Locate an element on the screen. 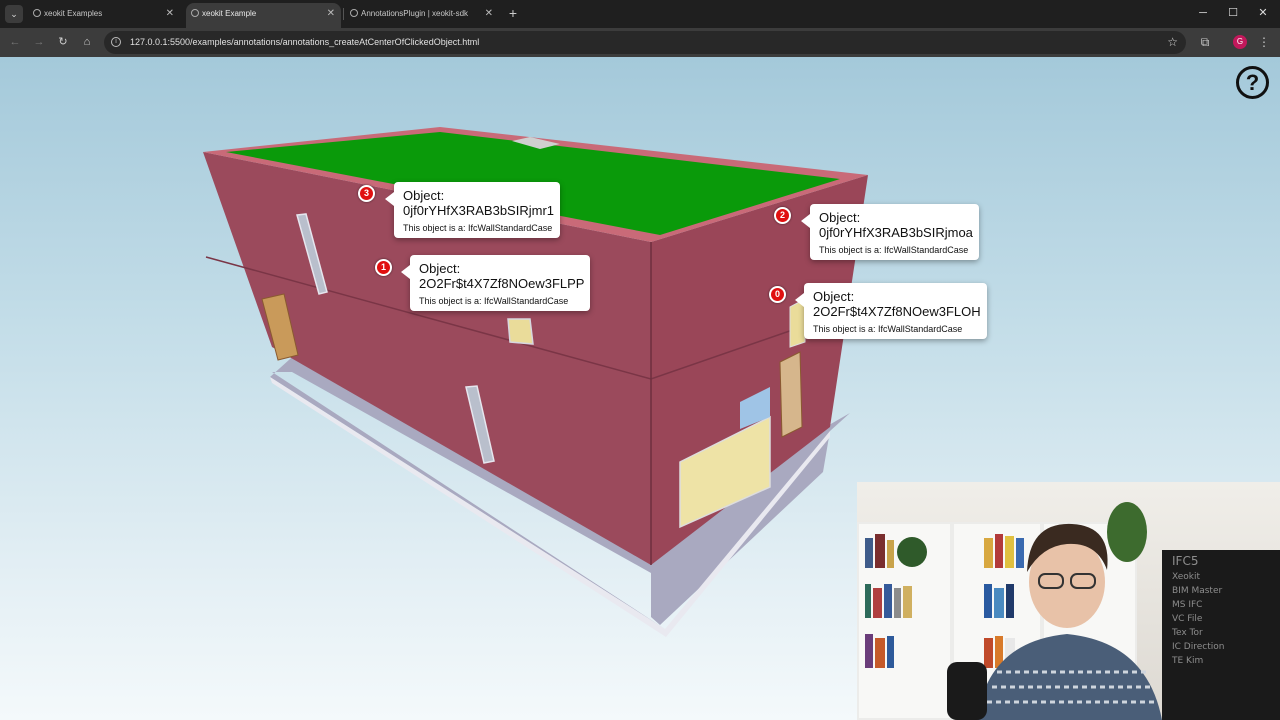 This screenshot has height=720, width=1280. label-object-id: 2O2Fr$t4X7Zf8NOew3FLPP is located at coordinates (502, 283).